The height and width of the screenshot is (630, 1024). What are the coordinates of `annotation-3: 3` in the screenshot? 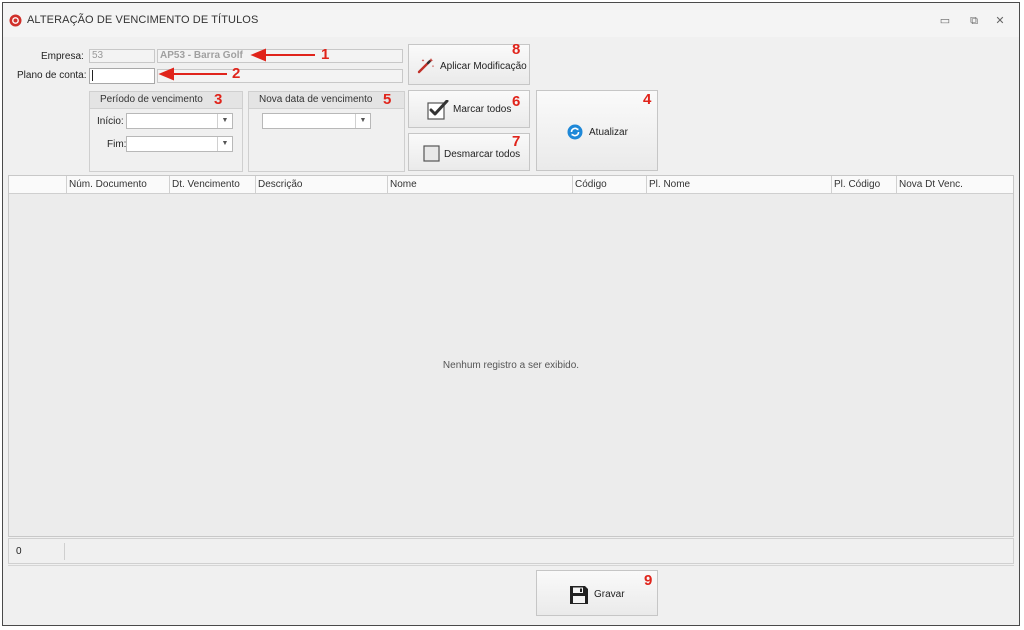 It's located at (218, 99).